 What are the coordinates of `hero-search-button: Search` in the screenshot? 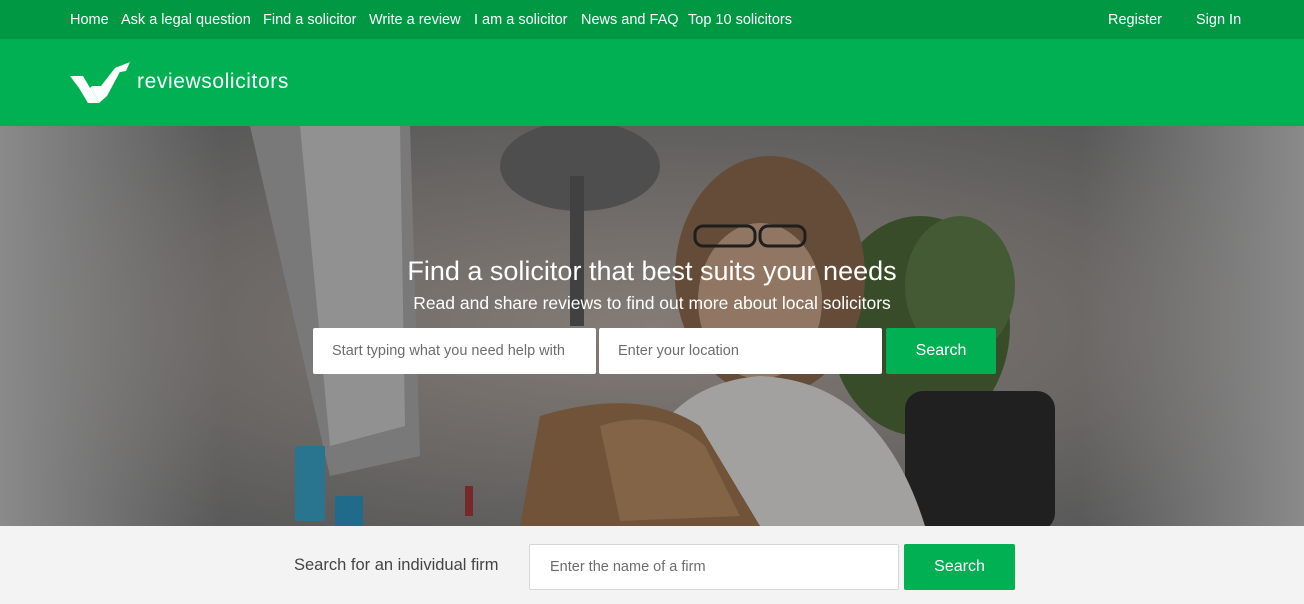 It's located at (941, 351).